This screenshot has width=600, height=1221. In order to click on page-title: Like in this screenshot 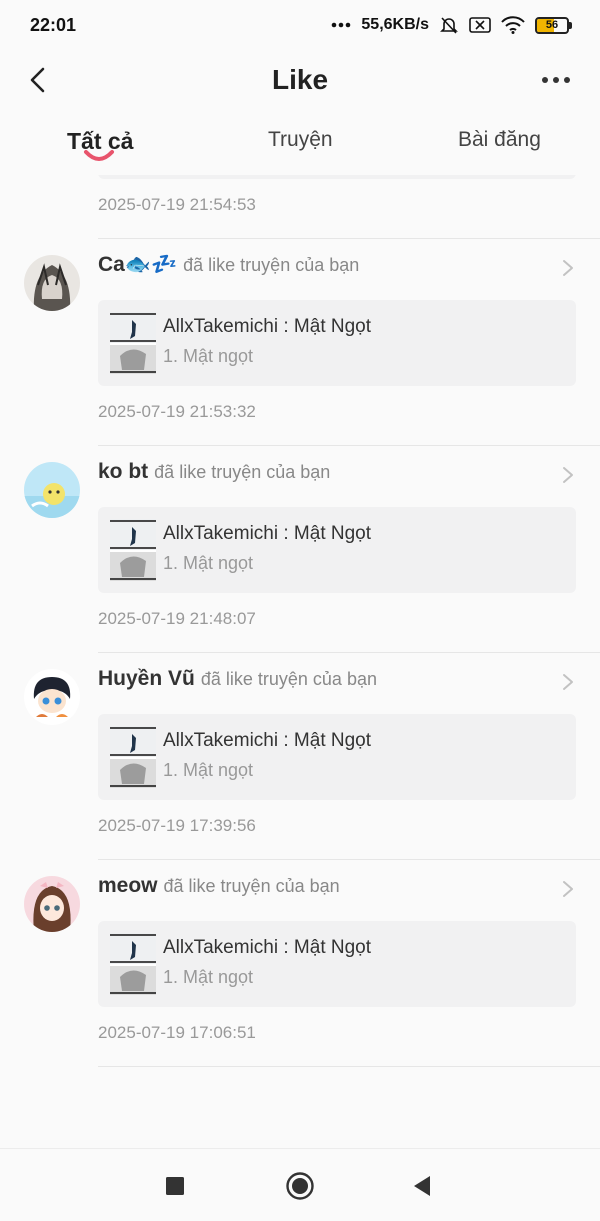, I will do `click(300, 79)`.